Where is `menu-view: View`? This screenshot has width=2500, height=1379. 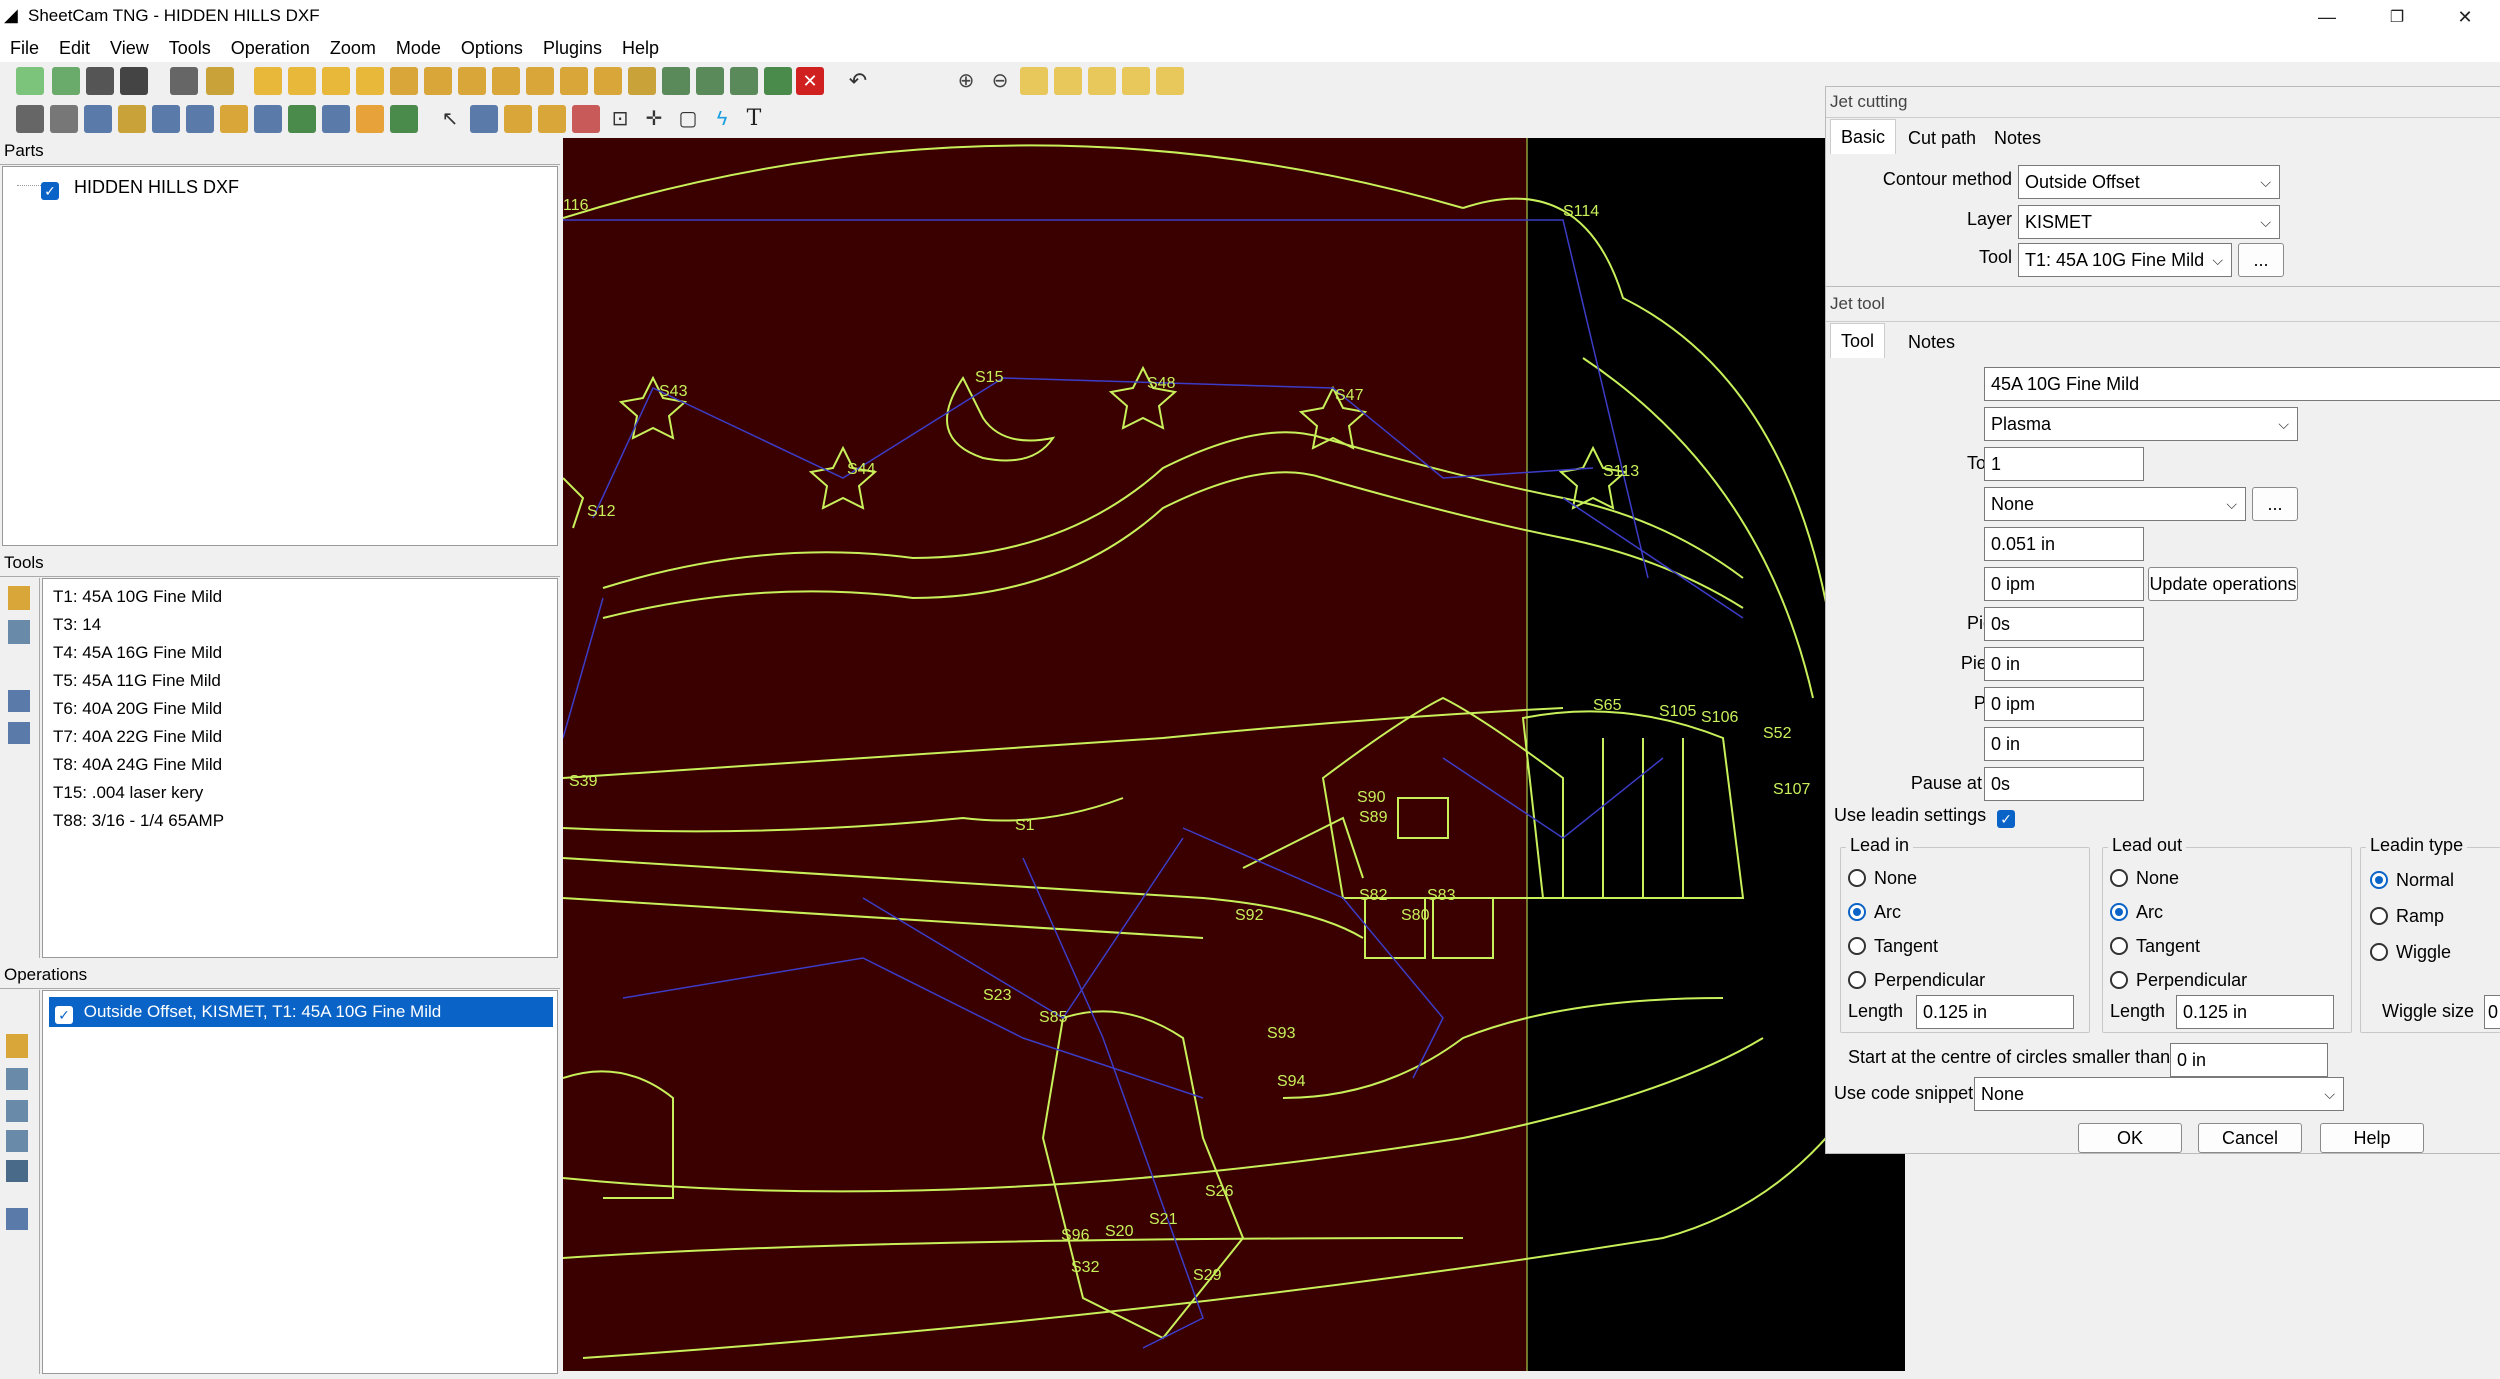 menu-view: View is located at coordinates (129, 48).